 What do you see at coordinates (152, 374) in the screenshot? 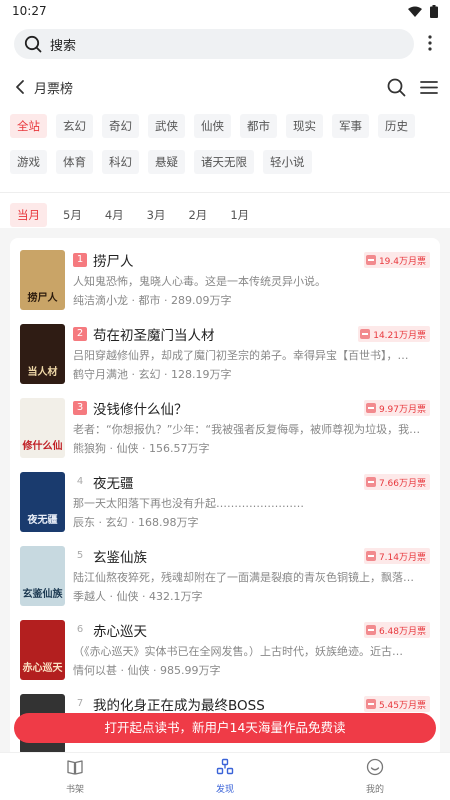
I see `book-meta: 鹤守月满池 · 玄幻 · 128.19万字` at bounding box center [152, 374].